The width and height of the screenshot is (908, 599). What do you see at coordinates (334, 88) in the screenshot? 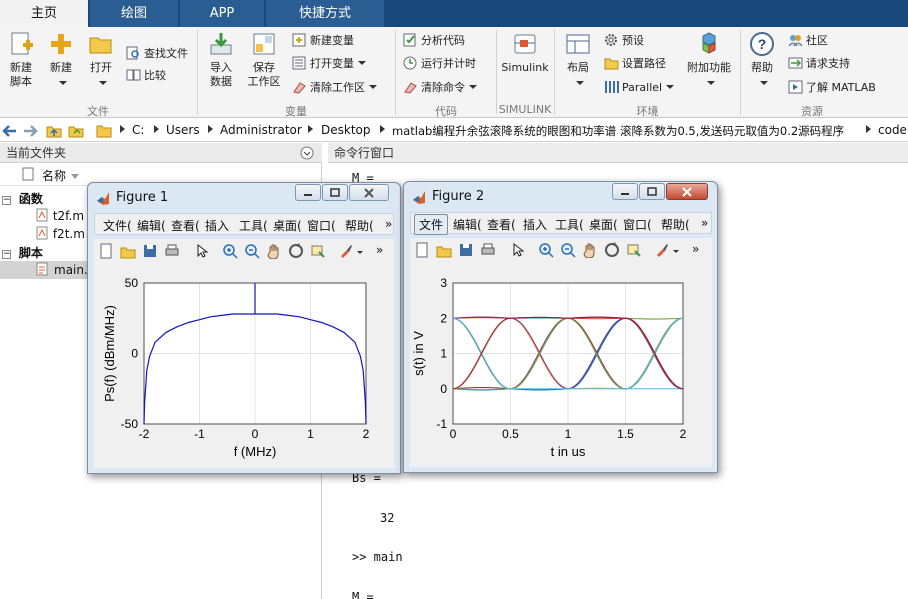
I see `clear-workspace-button: 清除工作区` at bounding box center [334, 88].